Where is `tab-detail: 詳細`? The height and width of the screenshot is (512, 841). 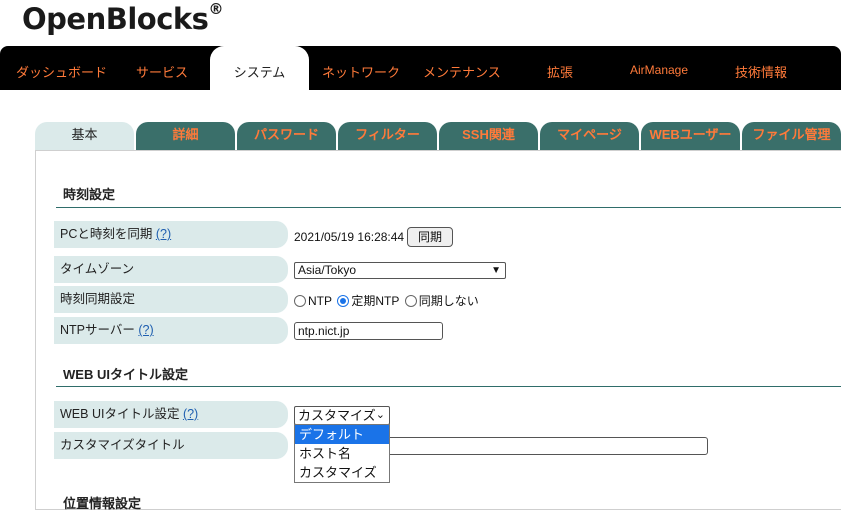
tab-detail: 詳細 is located at coordinates (185, 136).